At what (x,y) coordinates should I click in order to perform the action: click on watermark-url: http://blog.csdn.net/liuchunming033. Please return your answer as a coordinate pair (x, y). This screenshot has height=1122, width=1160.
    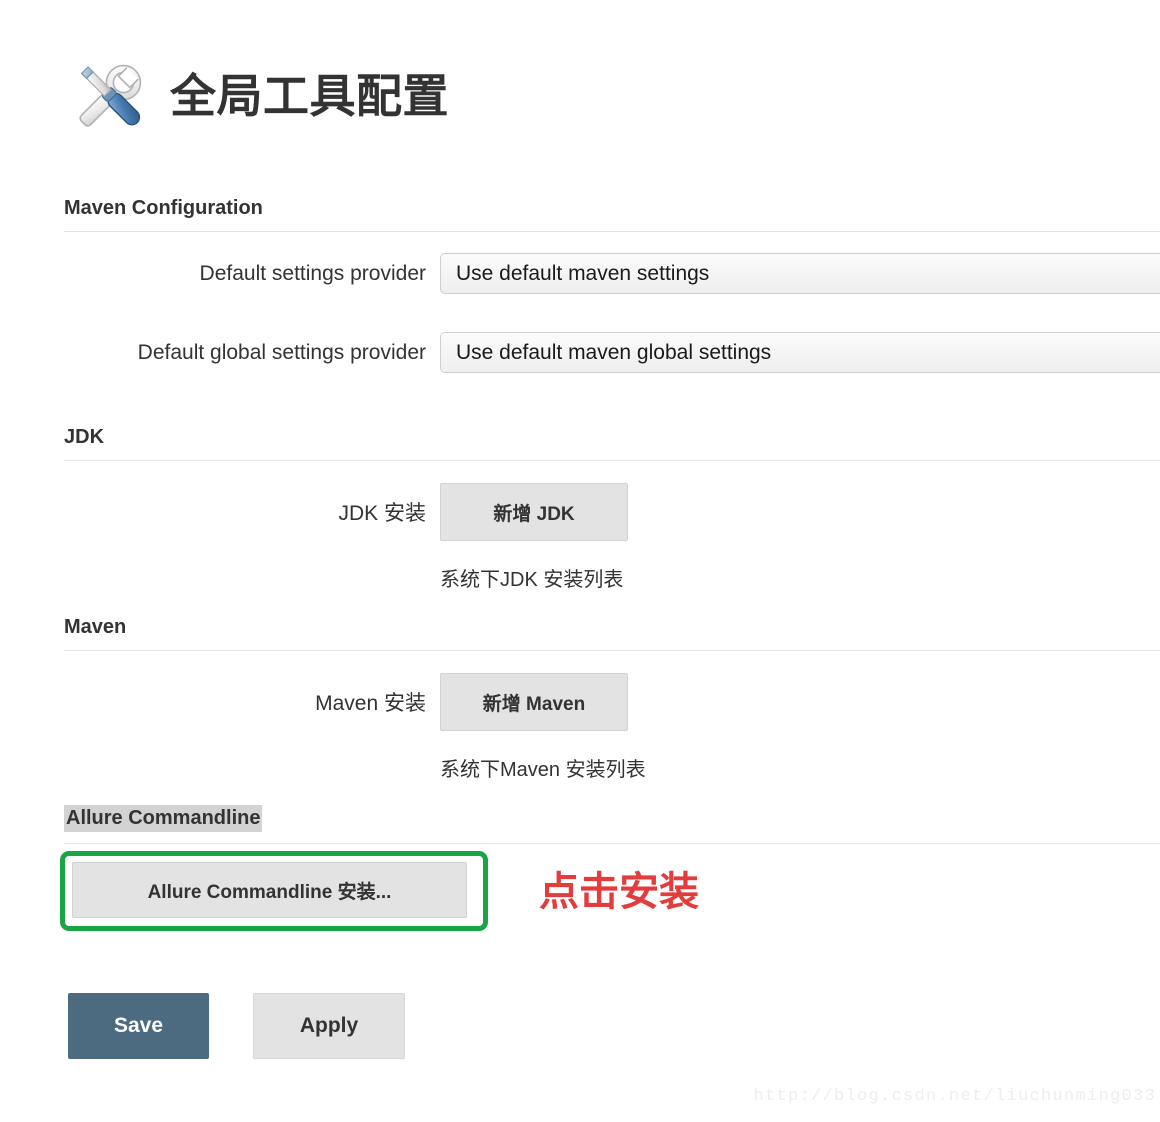
    Looking at the image, I should click on (954, 1096).